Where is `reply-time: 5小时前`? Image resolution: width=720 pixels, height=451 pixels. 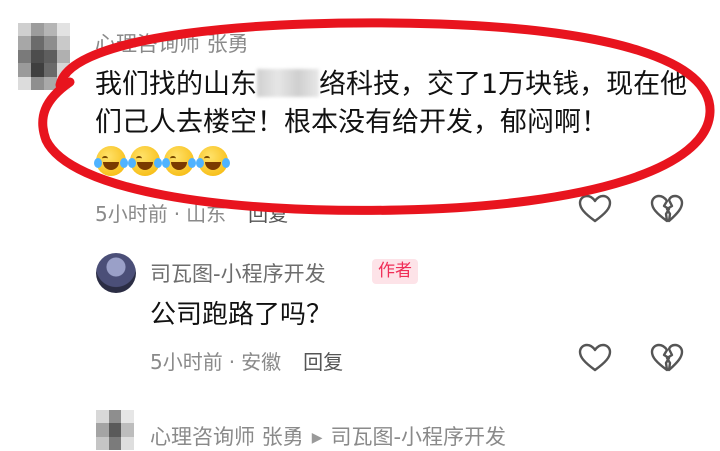
reply-time: 5小时前 is located at coordinates (186, 362).